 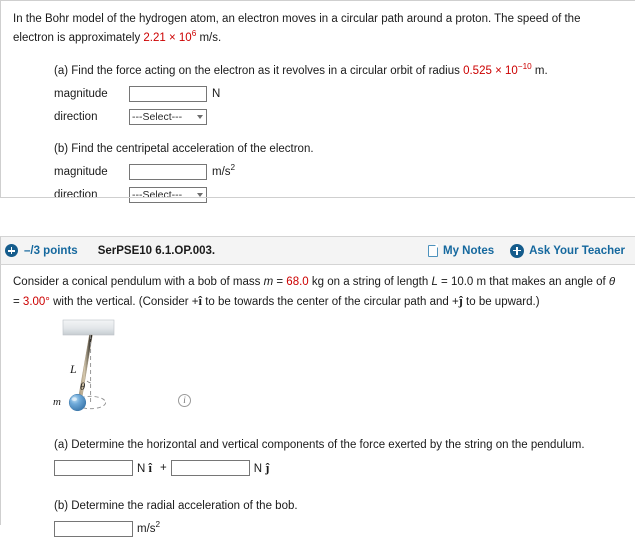 I want to click on conical-pendulum-figure: L θ m i, so click(x=126, y=367).